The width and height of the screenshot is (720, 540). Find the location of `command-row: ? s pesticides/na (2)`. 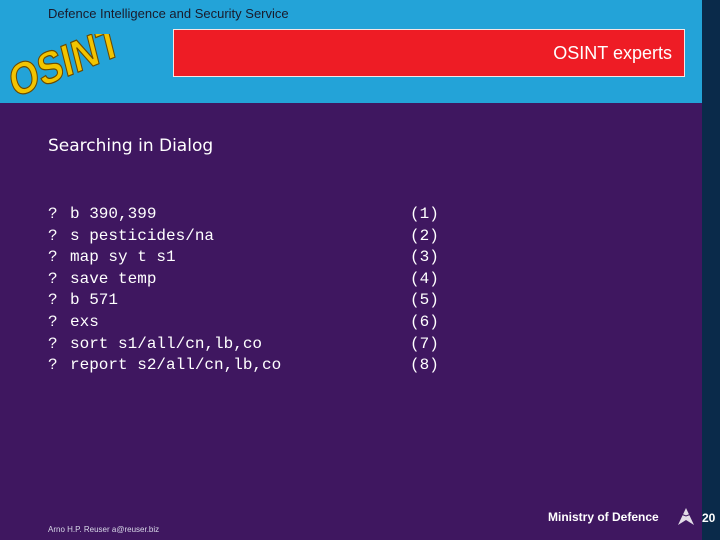

command-row: ? s pesticides/na (2) is located at coordinates (244, 237).